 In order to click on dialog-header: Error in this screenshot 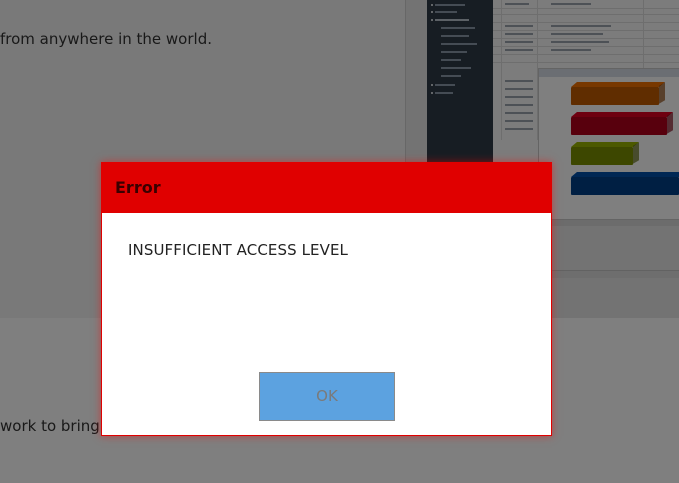, I will do `click(326, 188)`.